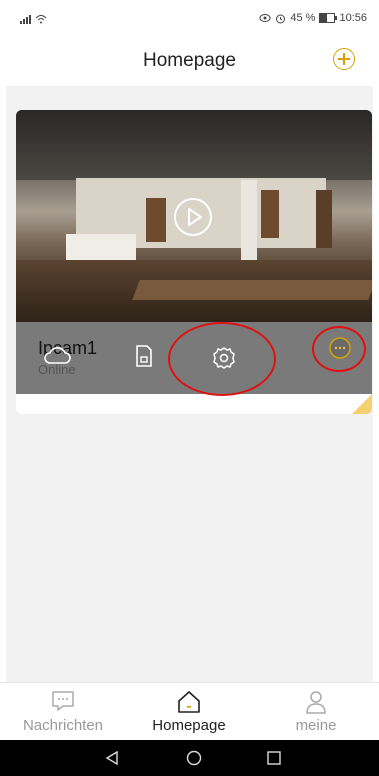 Image resolution: width=379 pixels, height=776 pixels. Describe the element at coordinates (340, 348) in the screenshot. I see `more-icon` at that location.